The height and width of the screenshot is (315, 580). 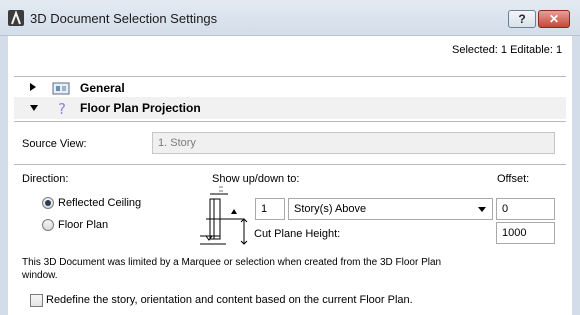 I want to click on source-view-field: 1. Story, so click(x=353, y=143).